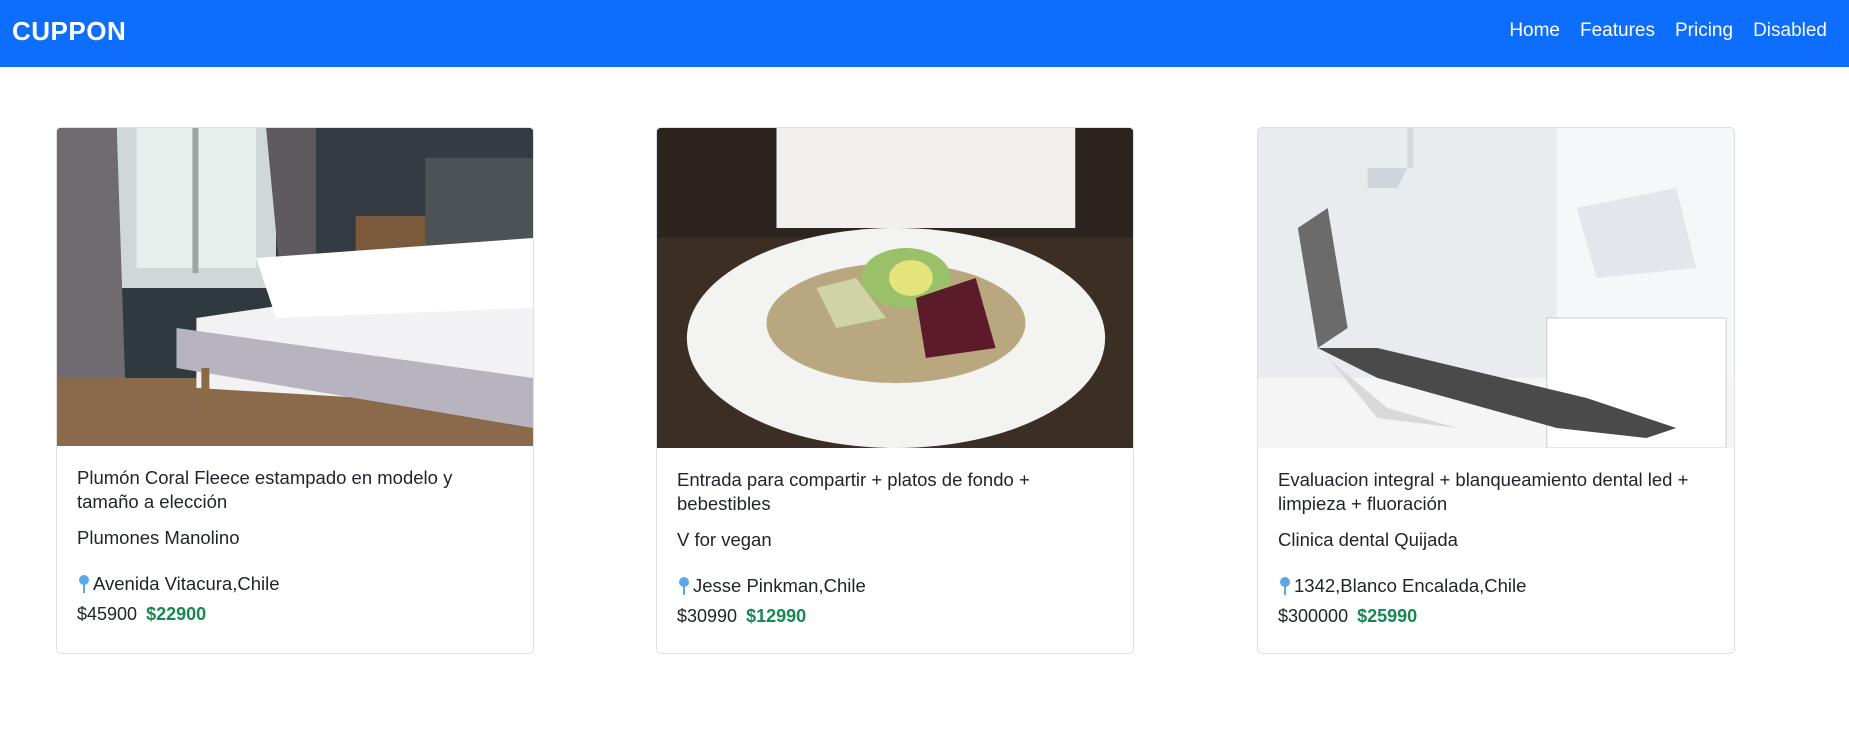  Describe the element at coordinates (176, 614) in the screenshot. I see `new-price: $22900` at that location.